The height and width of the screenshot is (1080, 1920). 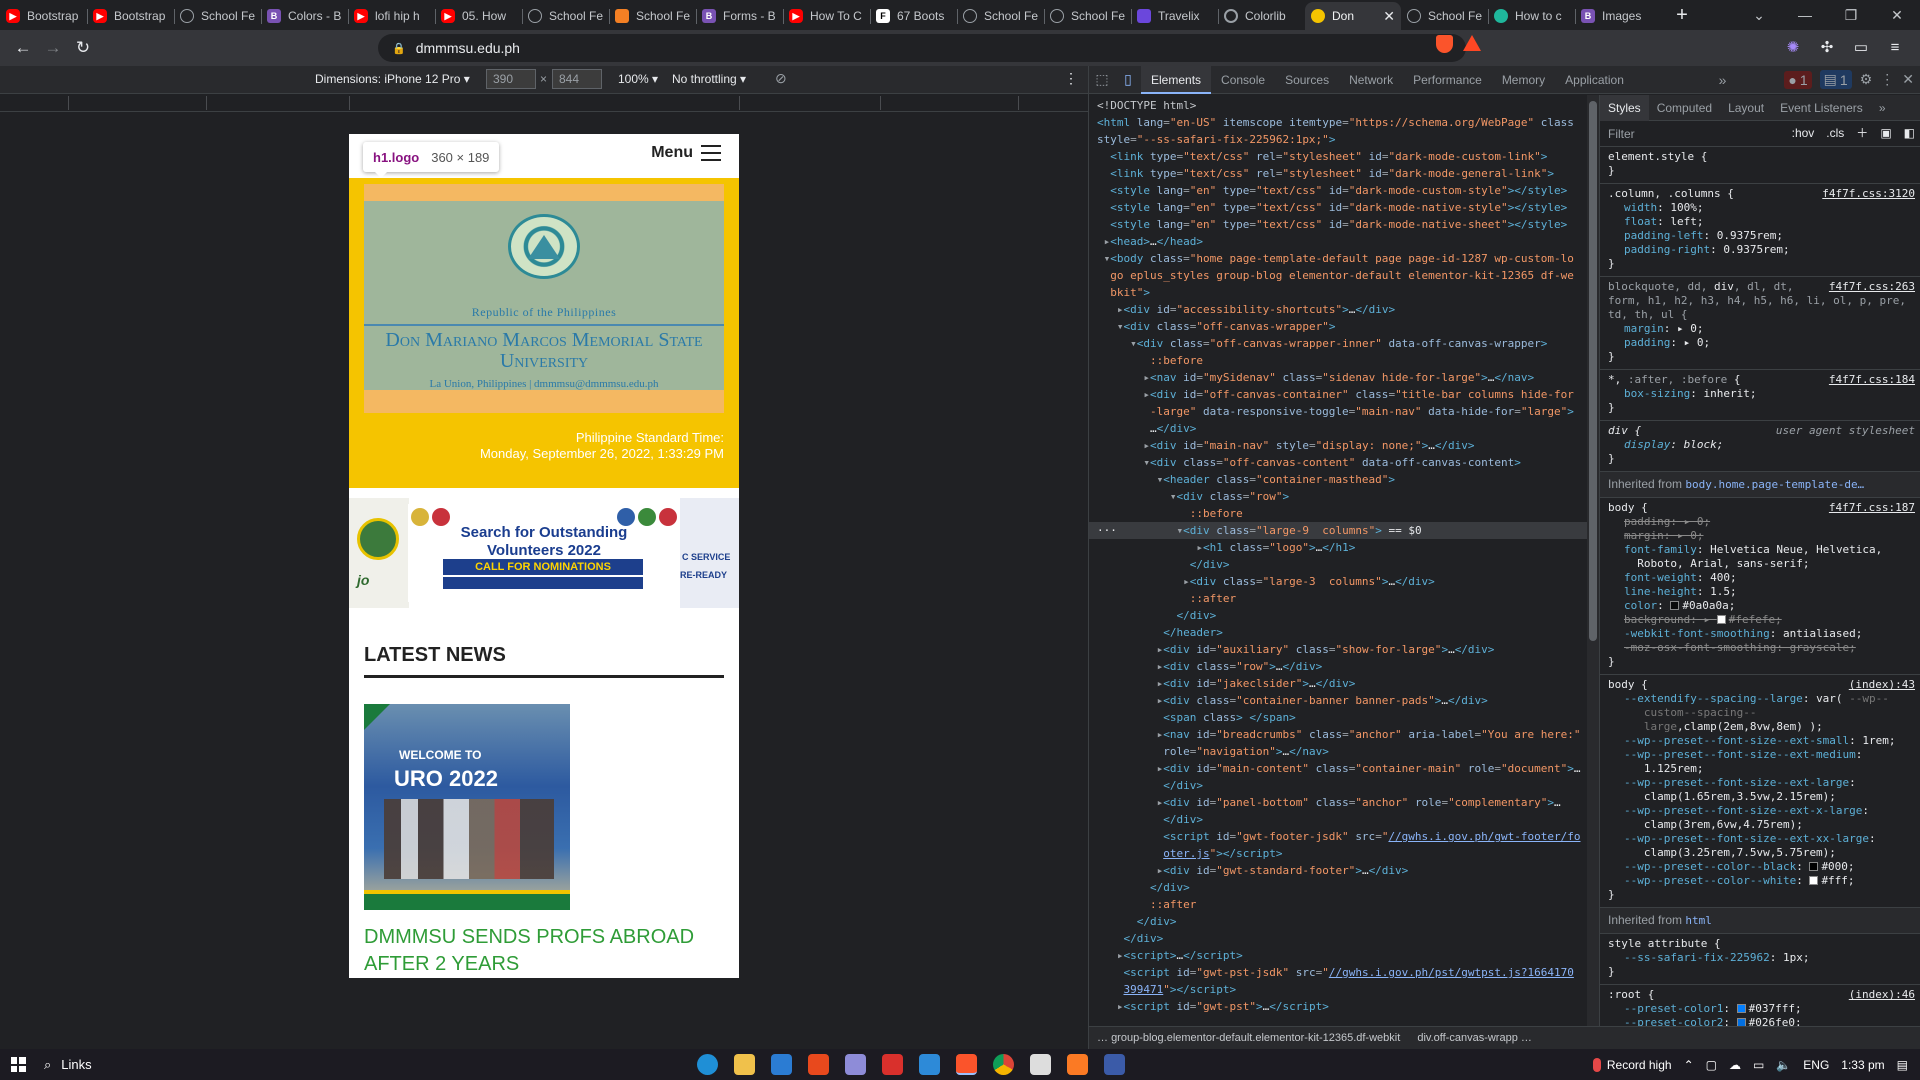 I want to click on extensions-puzzle-icon: ✣, so click(x=1827, y=47).